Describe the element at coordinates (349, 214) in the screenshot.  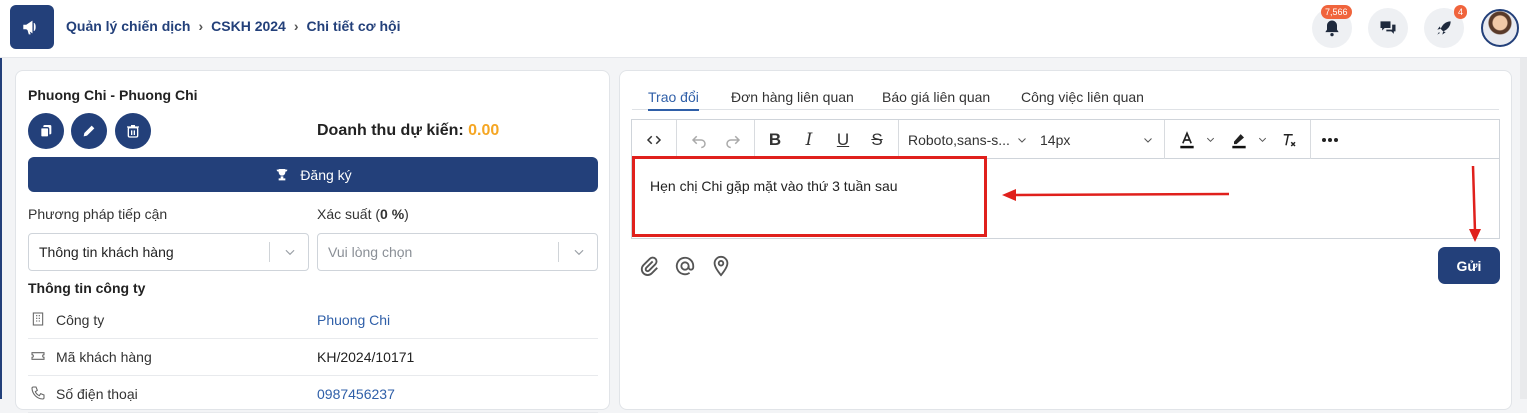
I see `probability-label-prefix: Xác suất (` at that location.